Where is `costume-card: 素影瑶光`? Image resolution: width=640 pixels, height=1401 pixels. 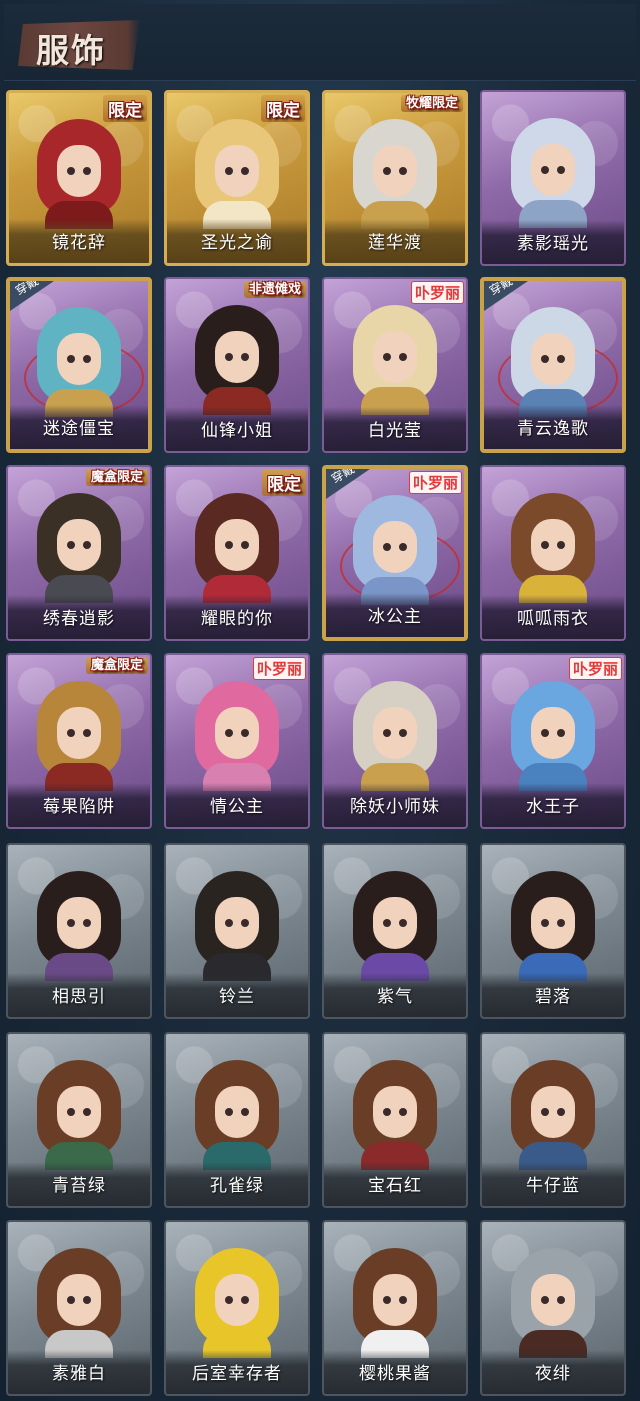
costume-card: 素影瑶光 is located at coordinates (553, 178).